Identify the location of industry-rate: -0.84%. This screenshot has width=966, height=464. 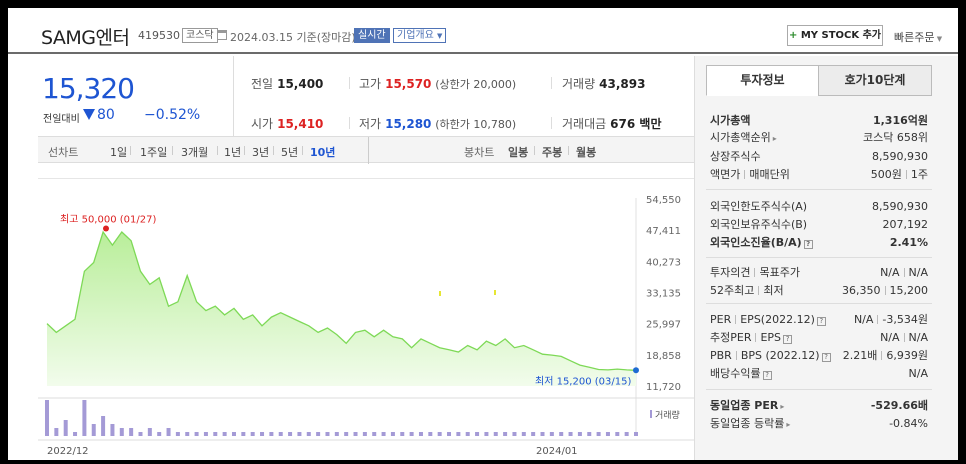
(908, 423).